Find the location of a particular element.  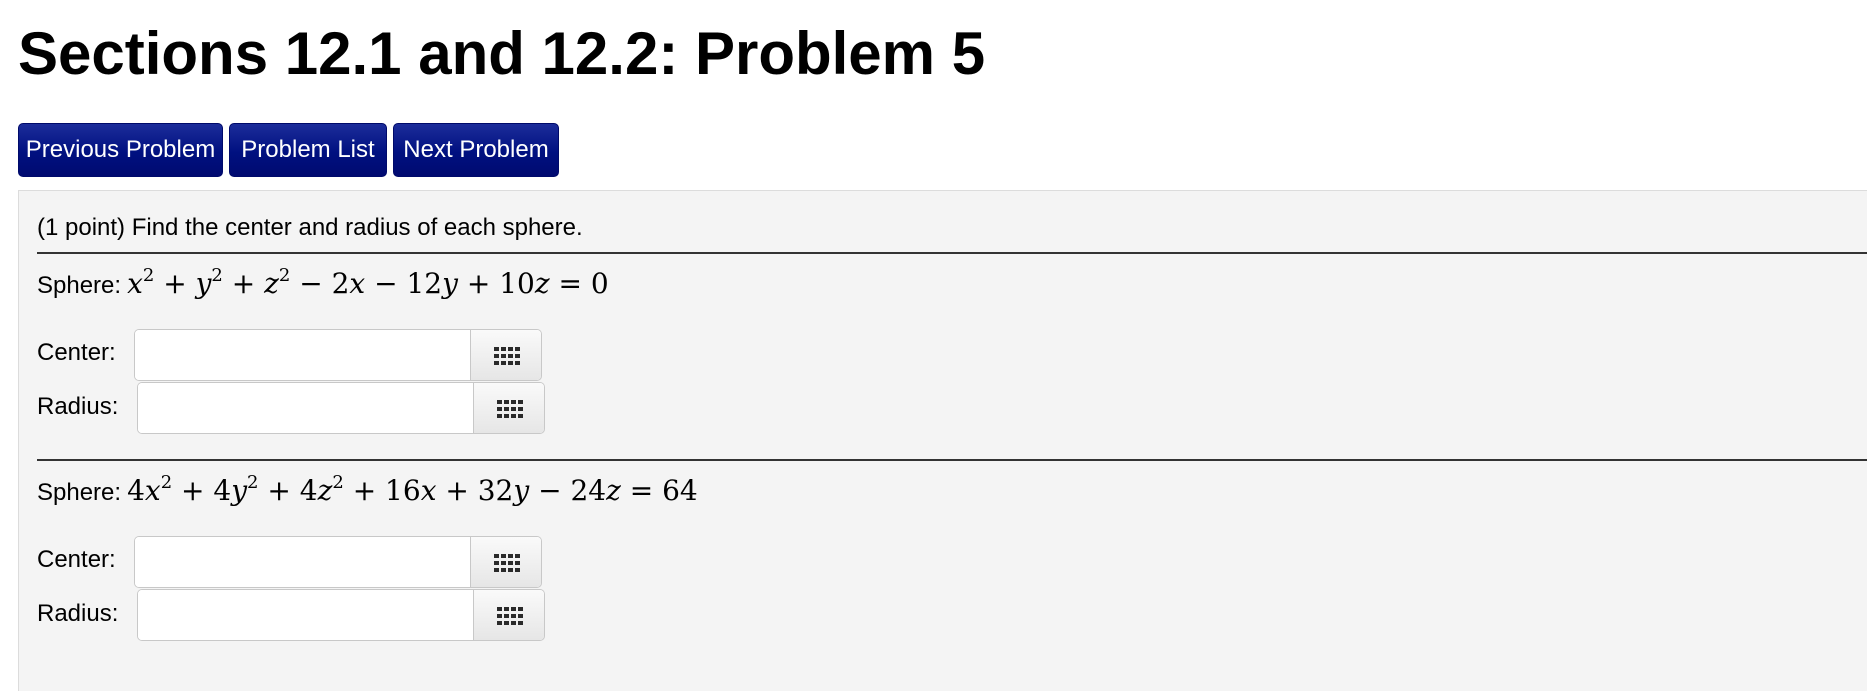

sphere-1-center-input is located at coordinates (303, 355).